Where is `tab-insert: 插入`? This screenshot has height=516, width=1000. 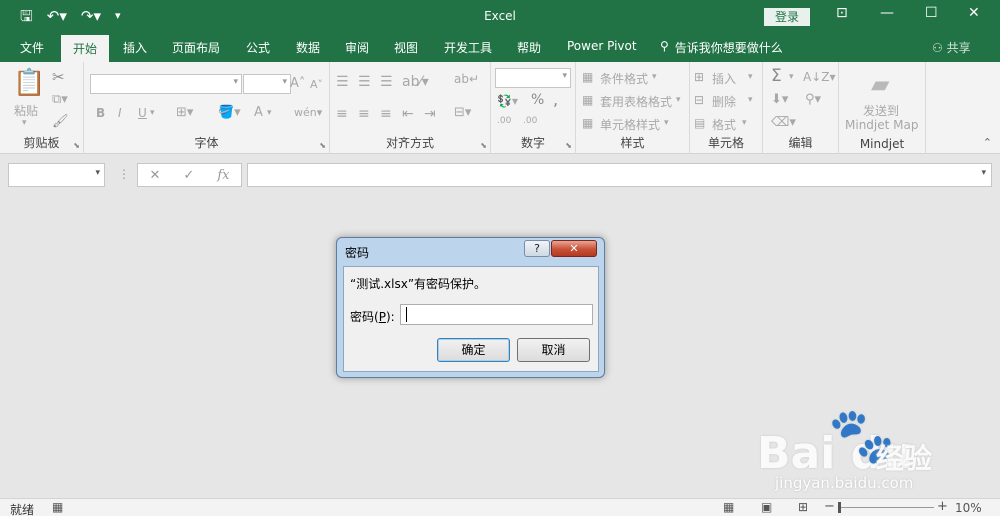 tab-insert: 插入 is located at coordinates (135, 47).